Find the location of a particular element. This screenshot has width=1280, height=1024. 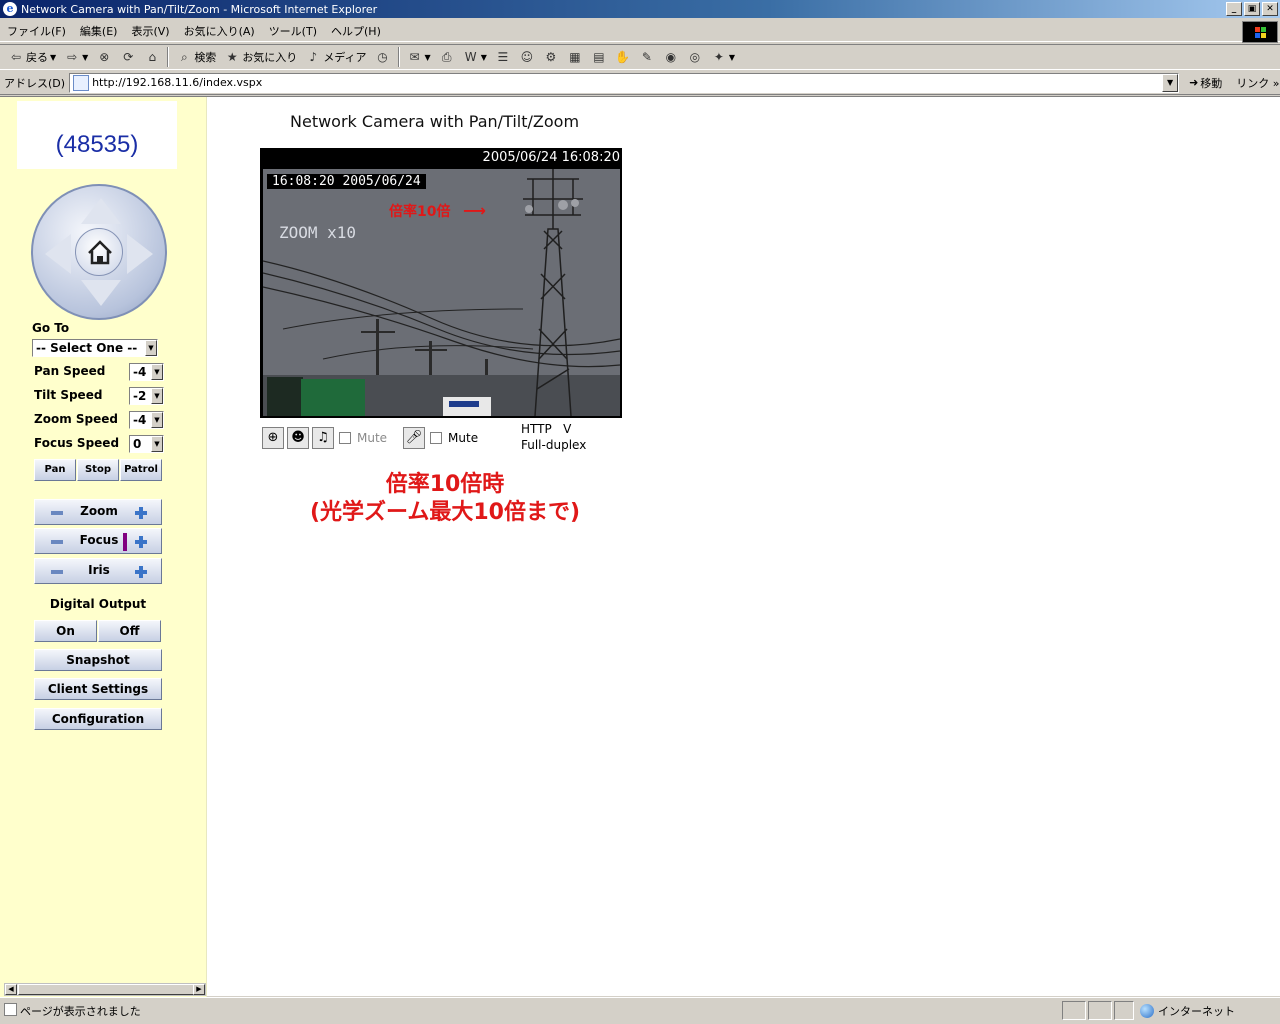

sidebar-horizontal-scrollbar: ◀ ▶ is located at coordinates (105, 989).